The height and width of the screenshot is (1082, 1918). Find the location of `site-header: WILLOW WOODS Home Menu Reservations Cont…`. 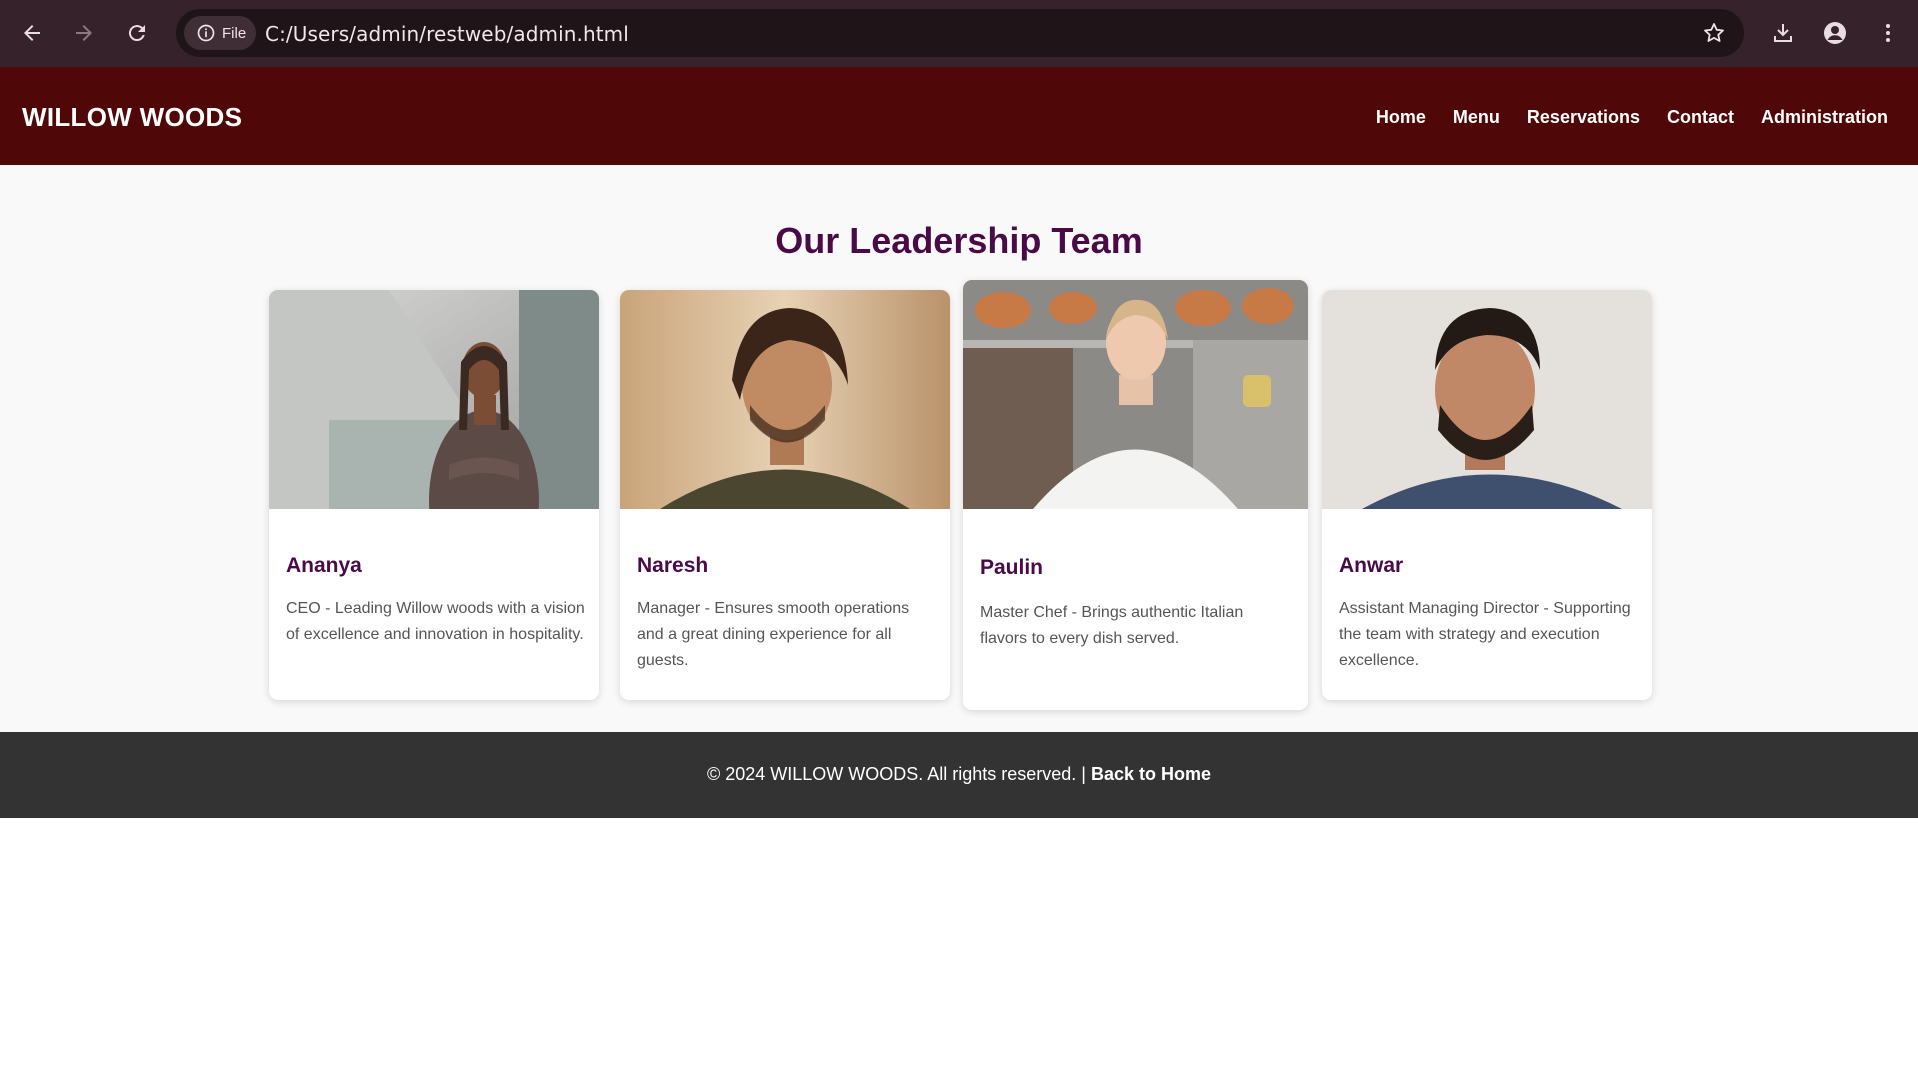

site-header: WILLOW WOODS Home Menu Reservations Cont… is located at coordinates (959, 116).